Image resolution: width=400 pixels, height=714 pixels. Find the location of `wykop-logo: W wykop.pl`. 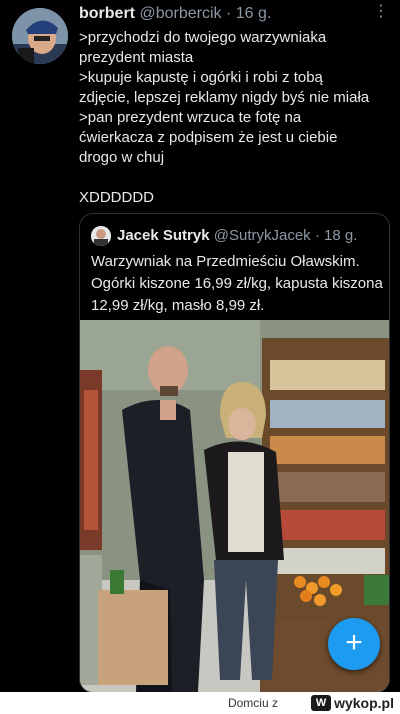

wykop-logo: W wykop.pl is located at coordinates (352, 703).